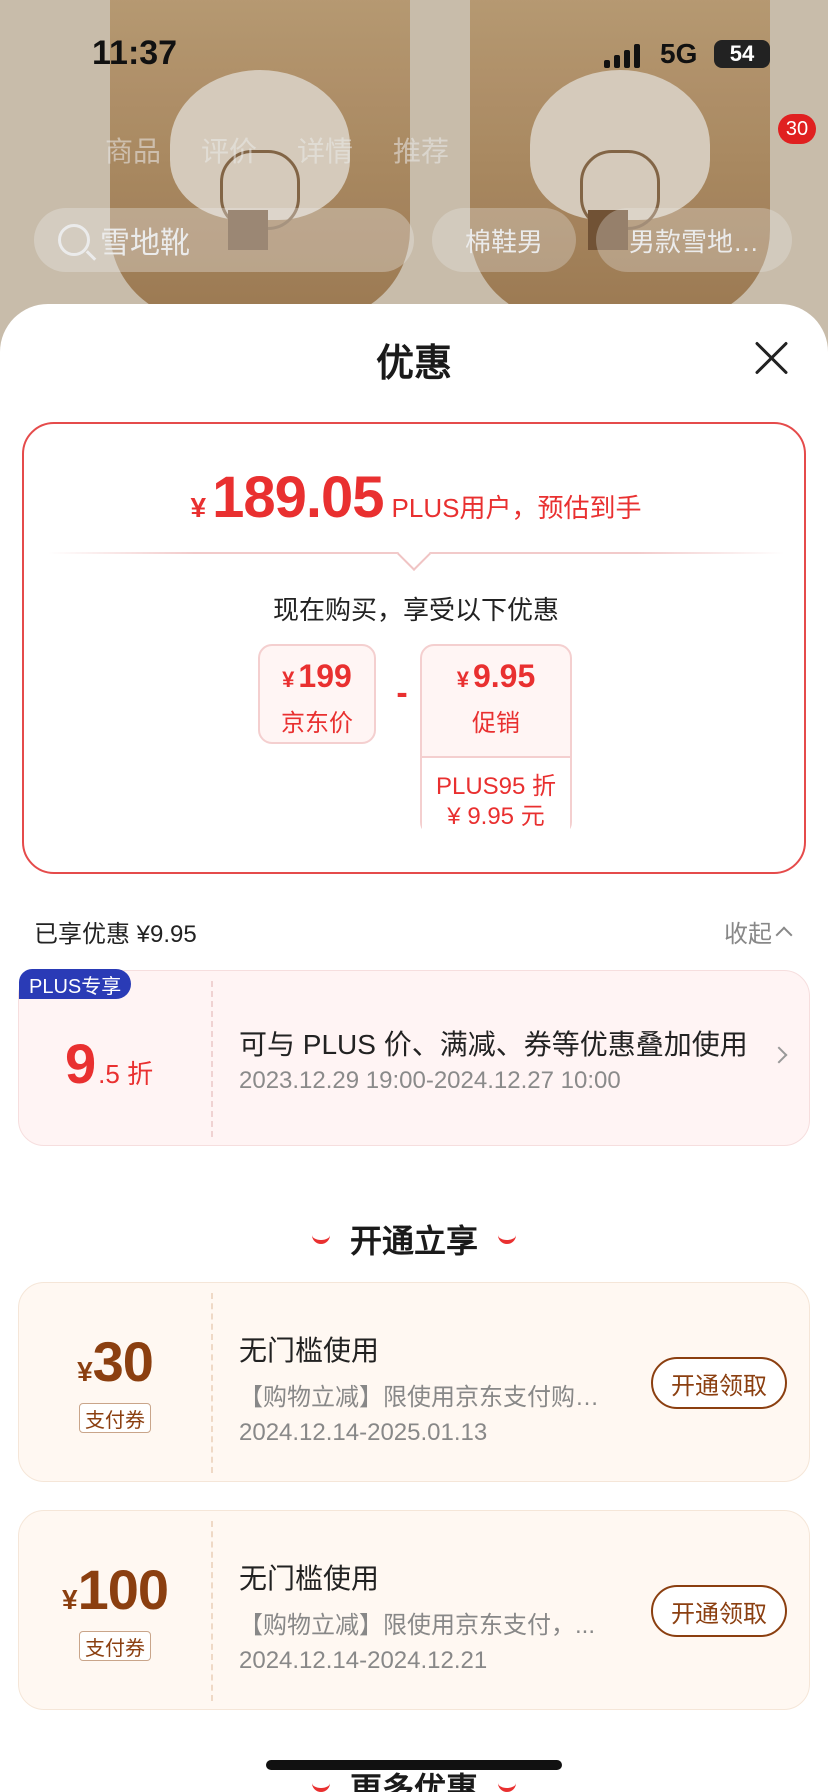 The height and width of the screenshot is (1792, 828). I want to click on discount-main: 9, so click(81, 1063).